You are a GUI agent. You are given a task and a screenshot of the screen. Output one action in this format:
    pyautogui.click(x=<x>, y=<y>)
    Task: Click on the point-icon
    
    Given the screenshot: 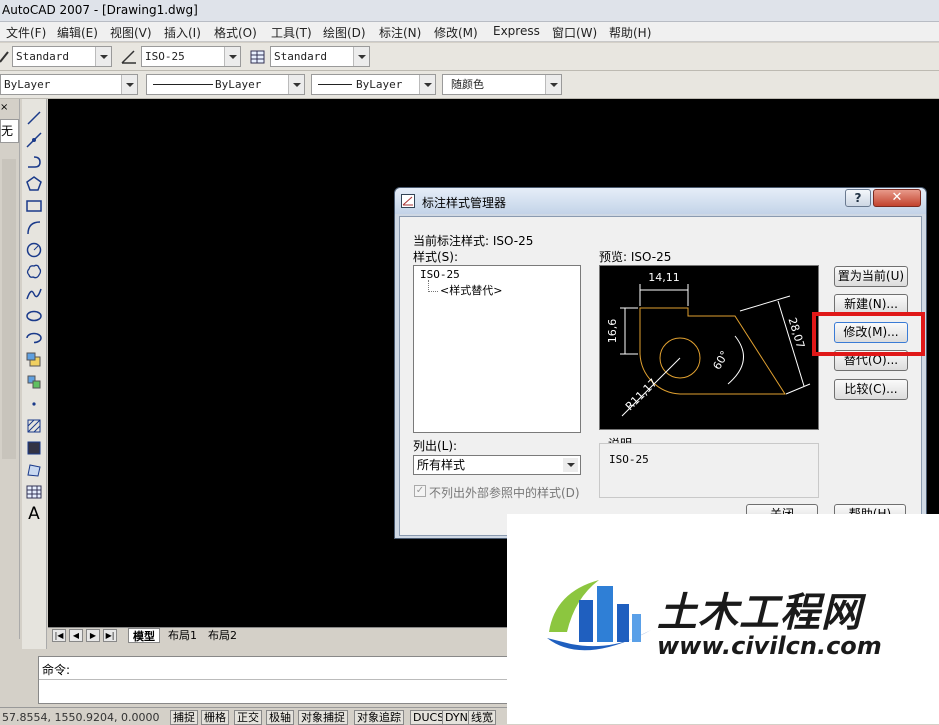 What is the action you would take?
    pyautogui.click(x=34, y=404)
    